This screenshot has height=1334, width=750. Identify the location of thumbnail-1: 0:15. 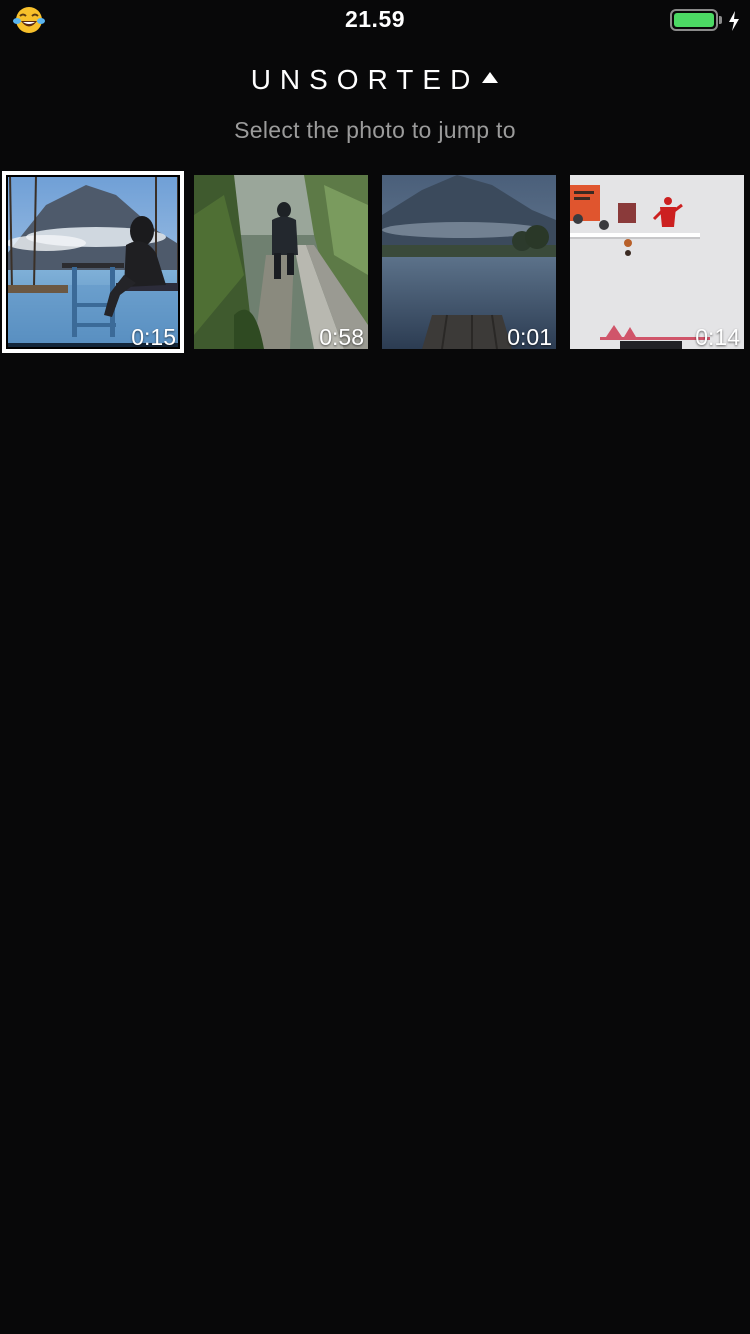
(93, 262).